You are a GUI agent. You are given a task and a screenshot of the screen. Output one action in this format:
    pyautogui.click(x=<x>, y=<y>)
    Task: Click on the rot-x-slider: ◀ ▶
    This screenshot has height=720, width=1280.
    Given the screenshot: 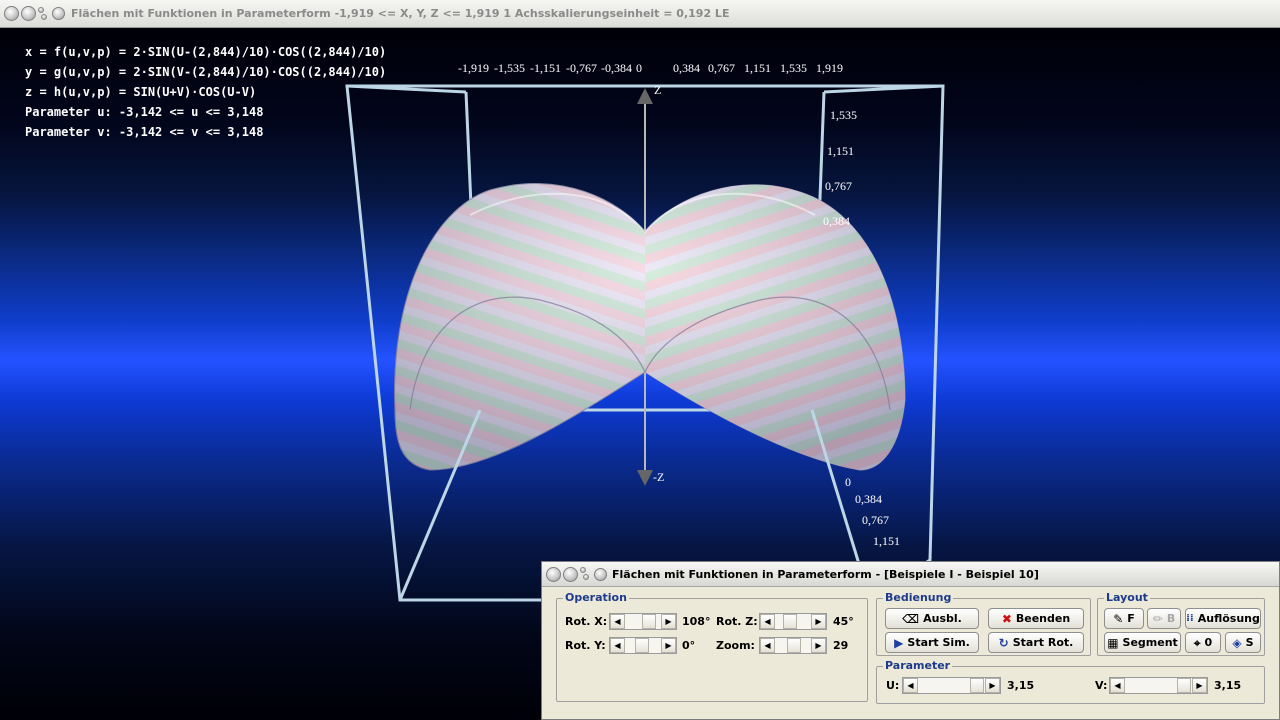 What is the action you would take?
    pyautogui.click(x=643, y=621)
    